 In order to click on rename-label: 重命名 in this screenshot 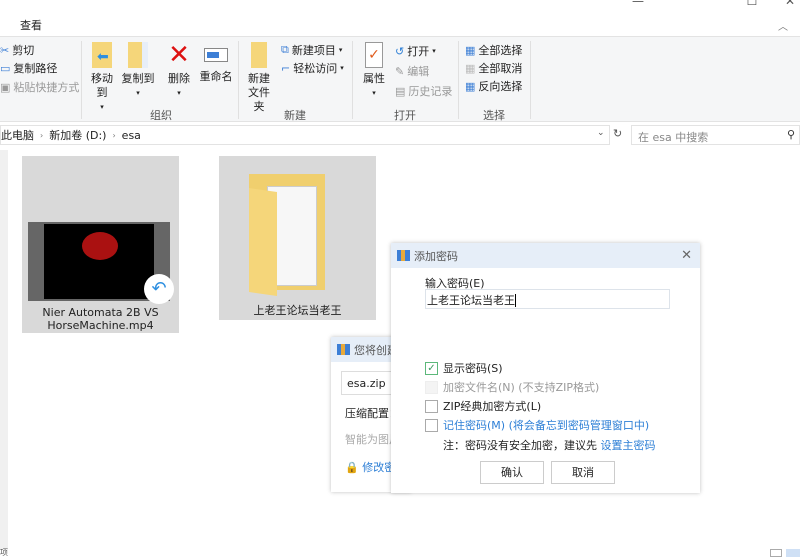, I will do `click(216, 76)`.